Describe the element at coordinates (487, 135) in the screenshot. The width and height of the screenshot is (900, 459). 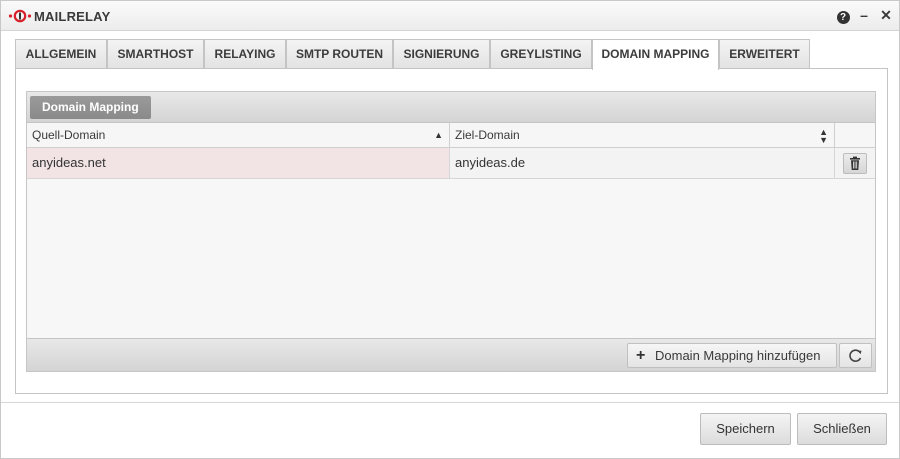
I see `column-label-ziel-domain: Ziel-Domain` at that location.